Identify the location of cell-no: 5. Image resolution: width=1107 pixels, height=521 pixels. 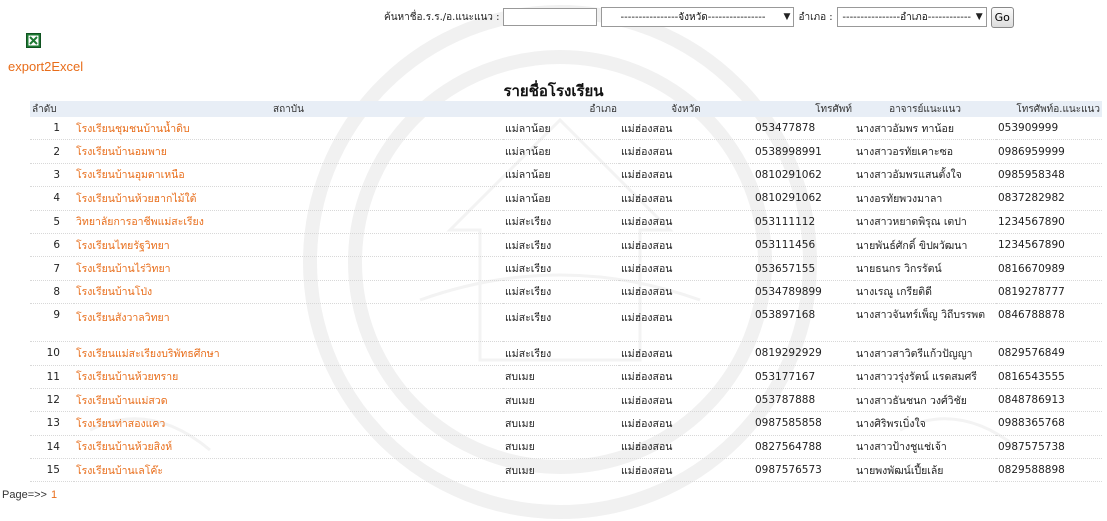
(52, 222).